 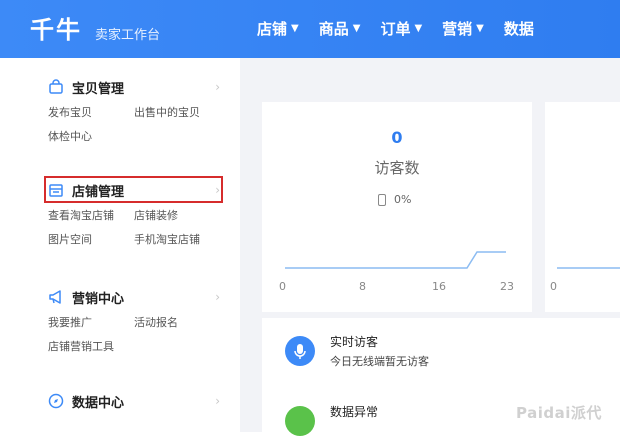 I want to click on tick-label: 23, so click(x=507, y=286).